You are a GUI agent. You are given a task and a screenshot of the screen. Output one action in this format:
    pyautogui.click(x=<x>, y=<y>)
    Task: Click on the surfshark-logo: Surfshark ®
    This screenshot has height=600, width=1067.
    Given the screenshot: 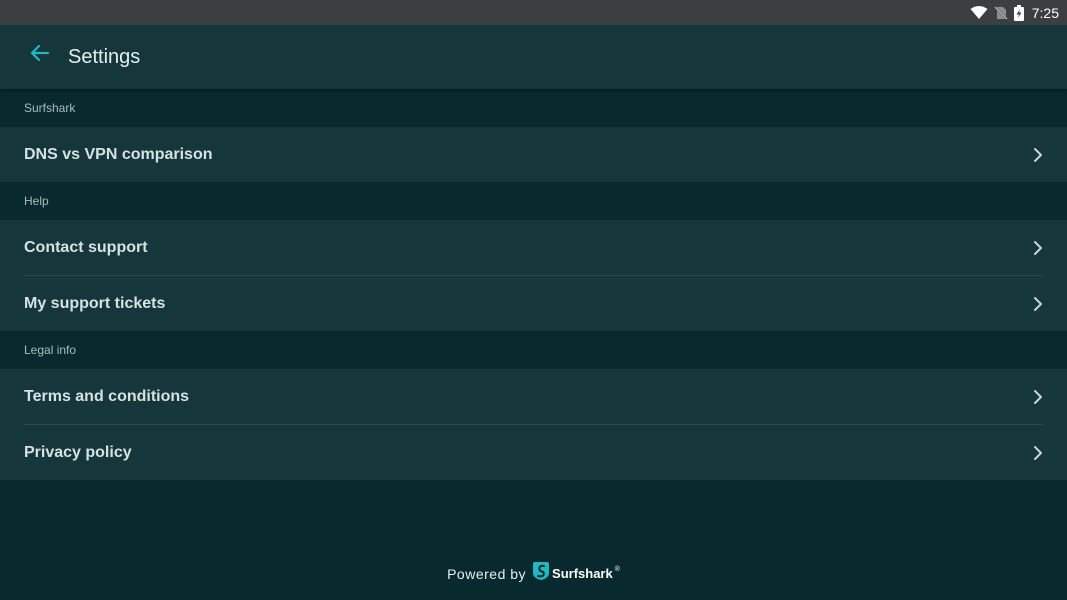 What is the action you would take?
    pyautogui.click(x=576, y=573)
    